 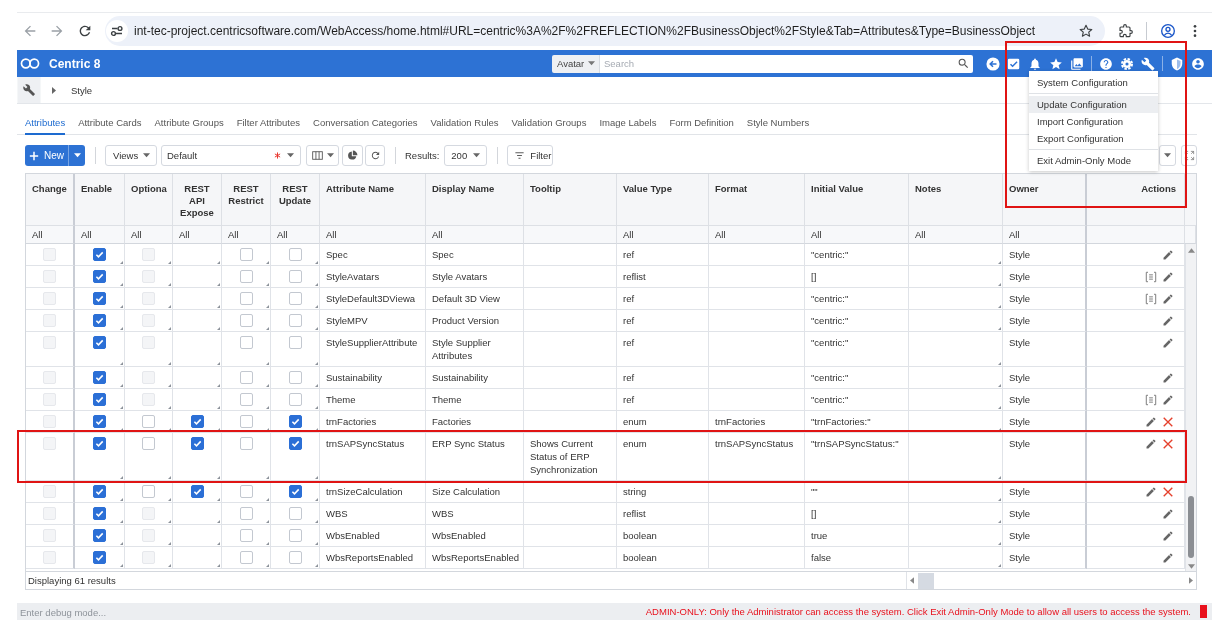 I want to click on column-header: REST Update, so click(x=295, y=200).